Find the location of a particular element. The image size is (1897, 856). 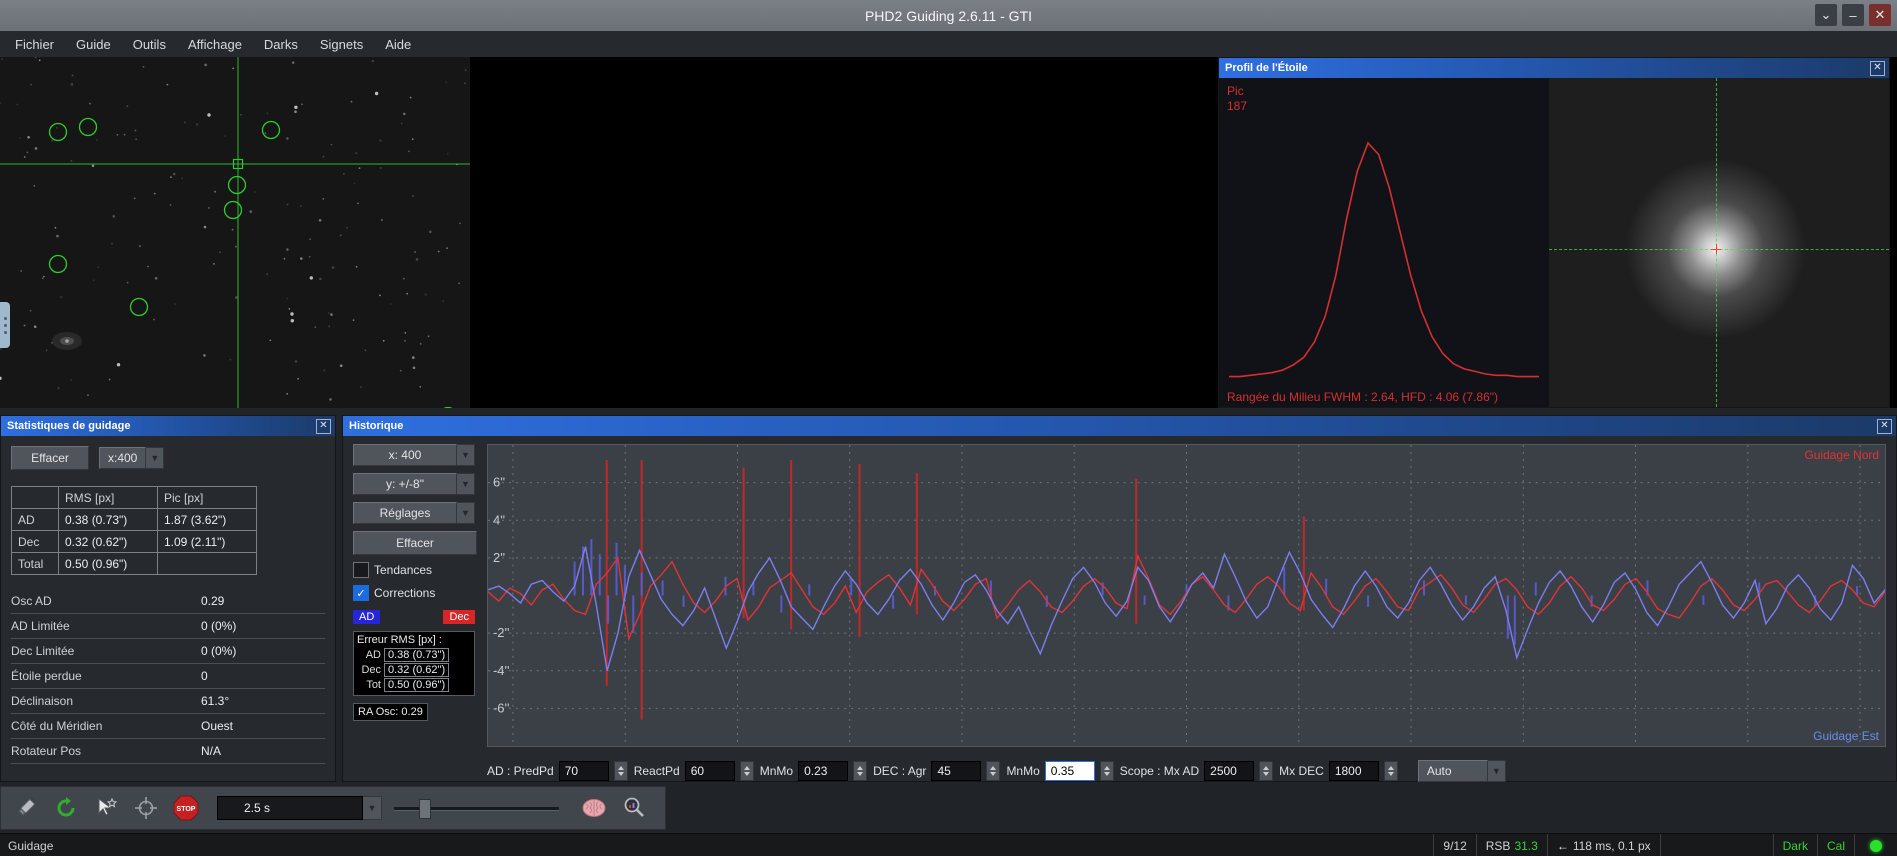

guide-param: AD : PredPd 70 is located at coordinates (557, 771).